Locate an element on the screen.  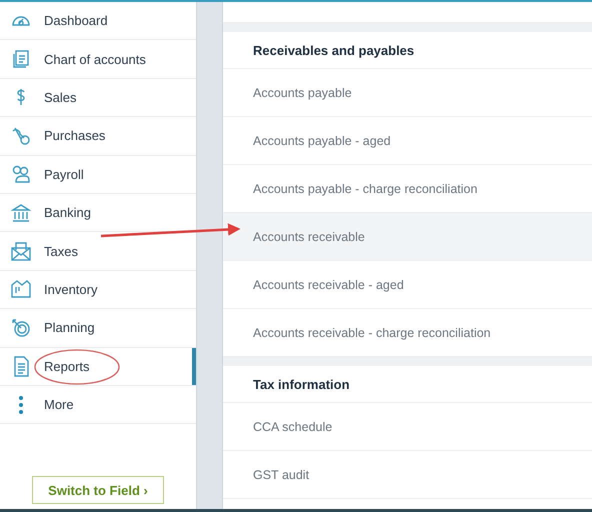
switch-to-field-button: Switch to Field › is located at coordinates (98, 490).